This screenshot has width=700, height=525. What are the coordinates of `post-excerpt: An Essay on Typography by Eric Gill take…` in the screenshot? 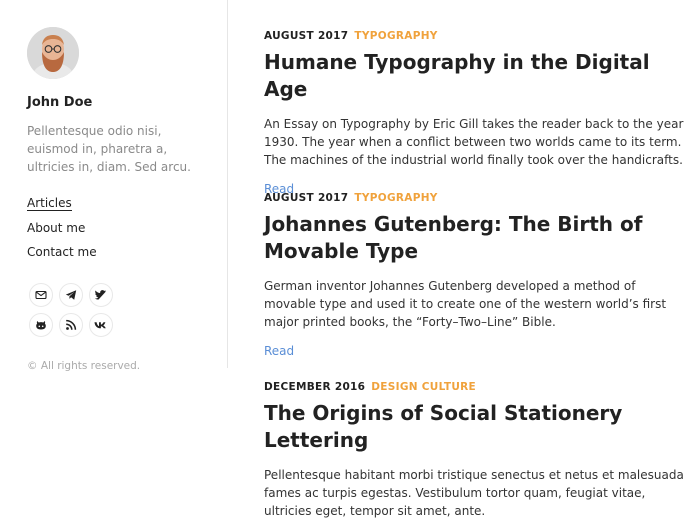 It's located at (474, 142).